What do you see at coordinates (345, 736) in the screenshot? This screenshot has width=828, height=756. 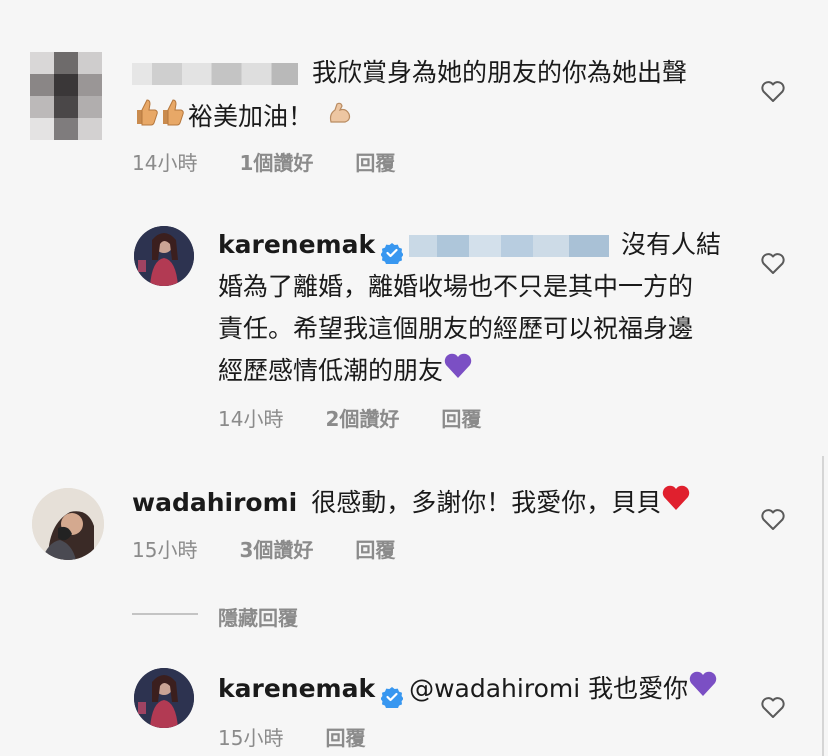 I see `comment-4-reply-button: 回覆` at bounding box center [345, 736].